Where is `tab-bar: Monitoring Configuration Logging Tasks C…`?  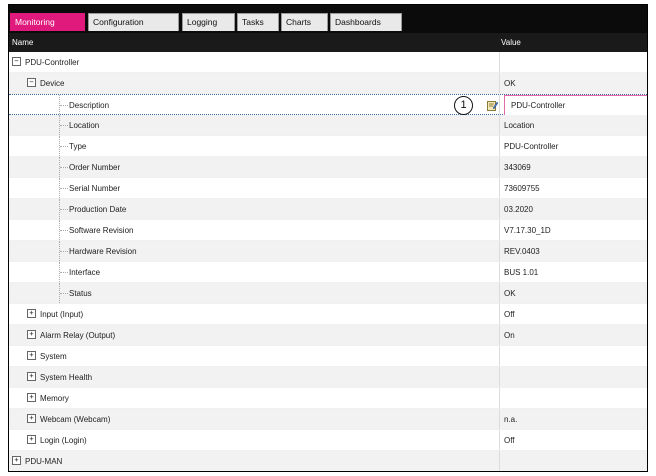 tab-bar: Monitoring Configuration Logging Tasks C… is located at coordinates (328, 19).